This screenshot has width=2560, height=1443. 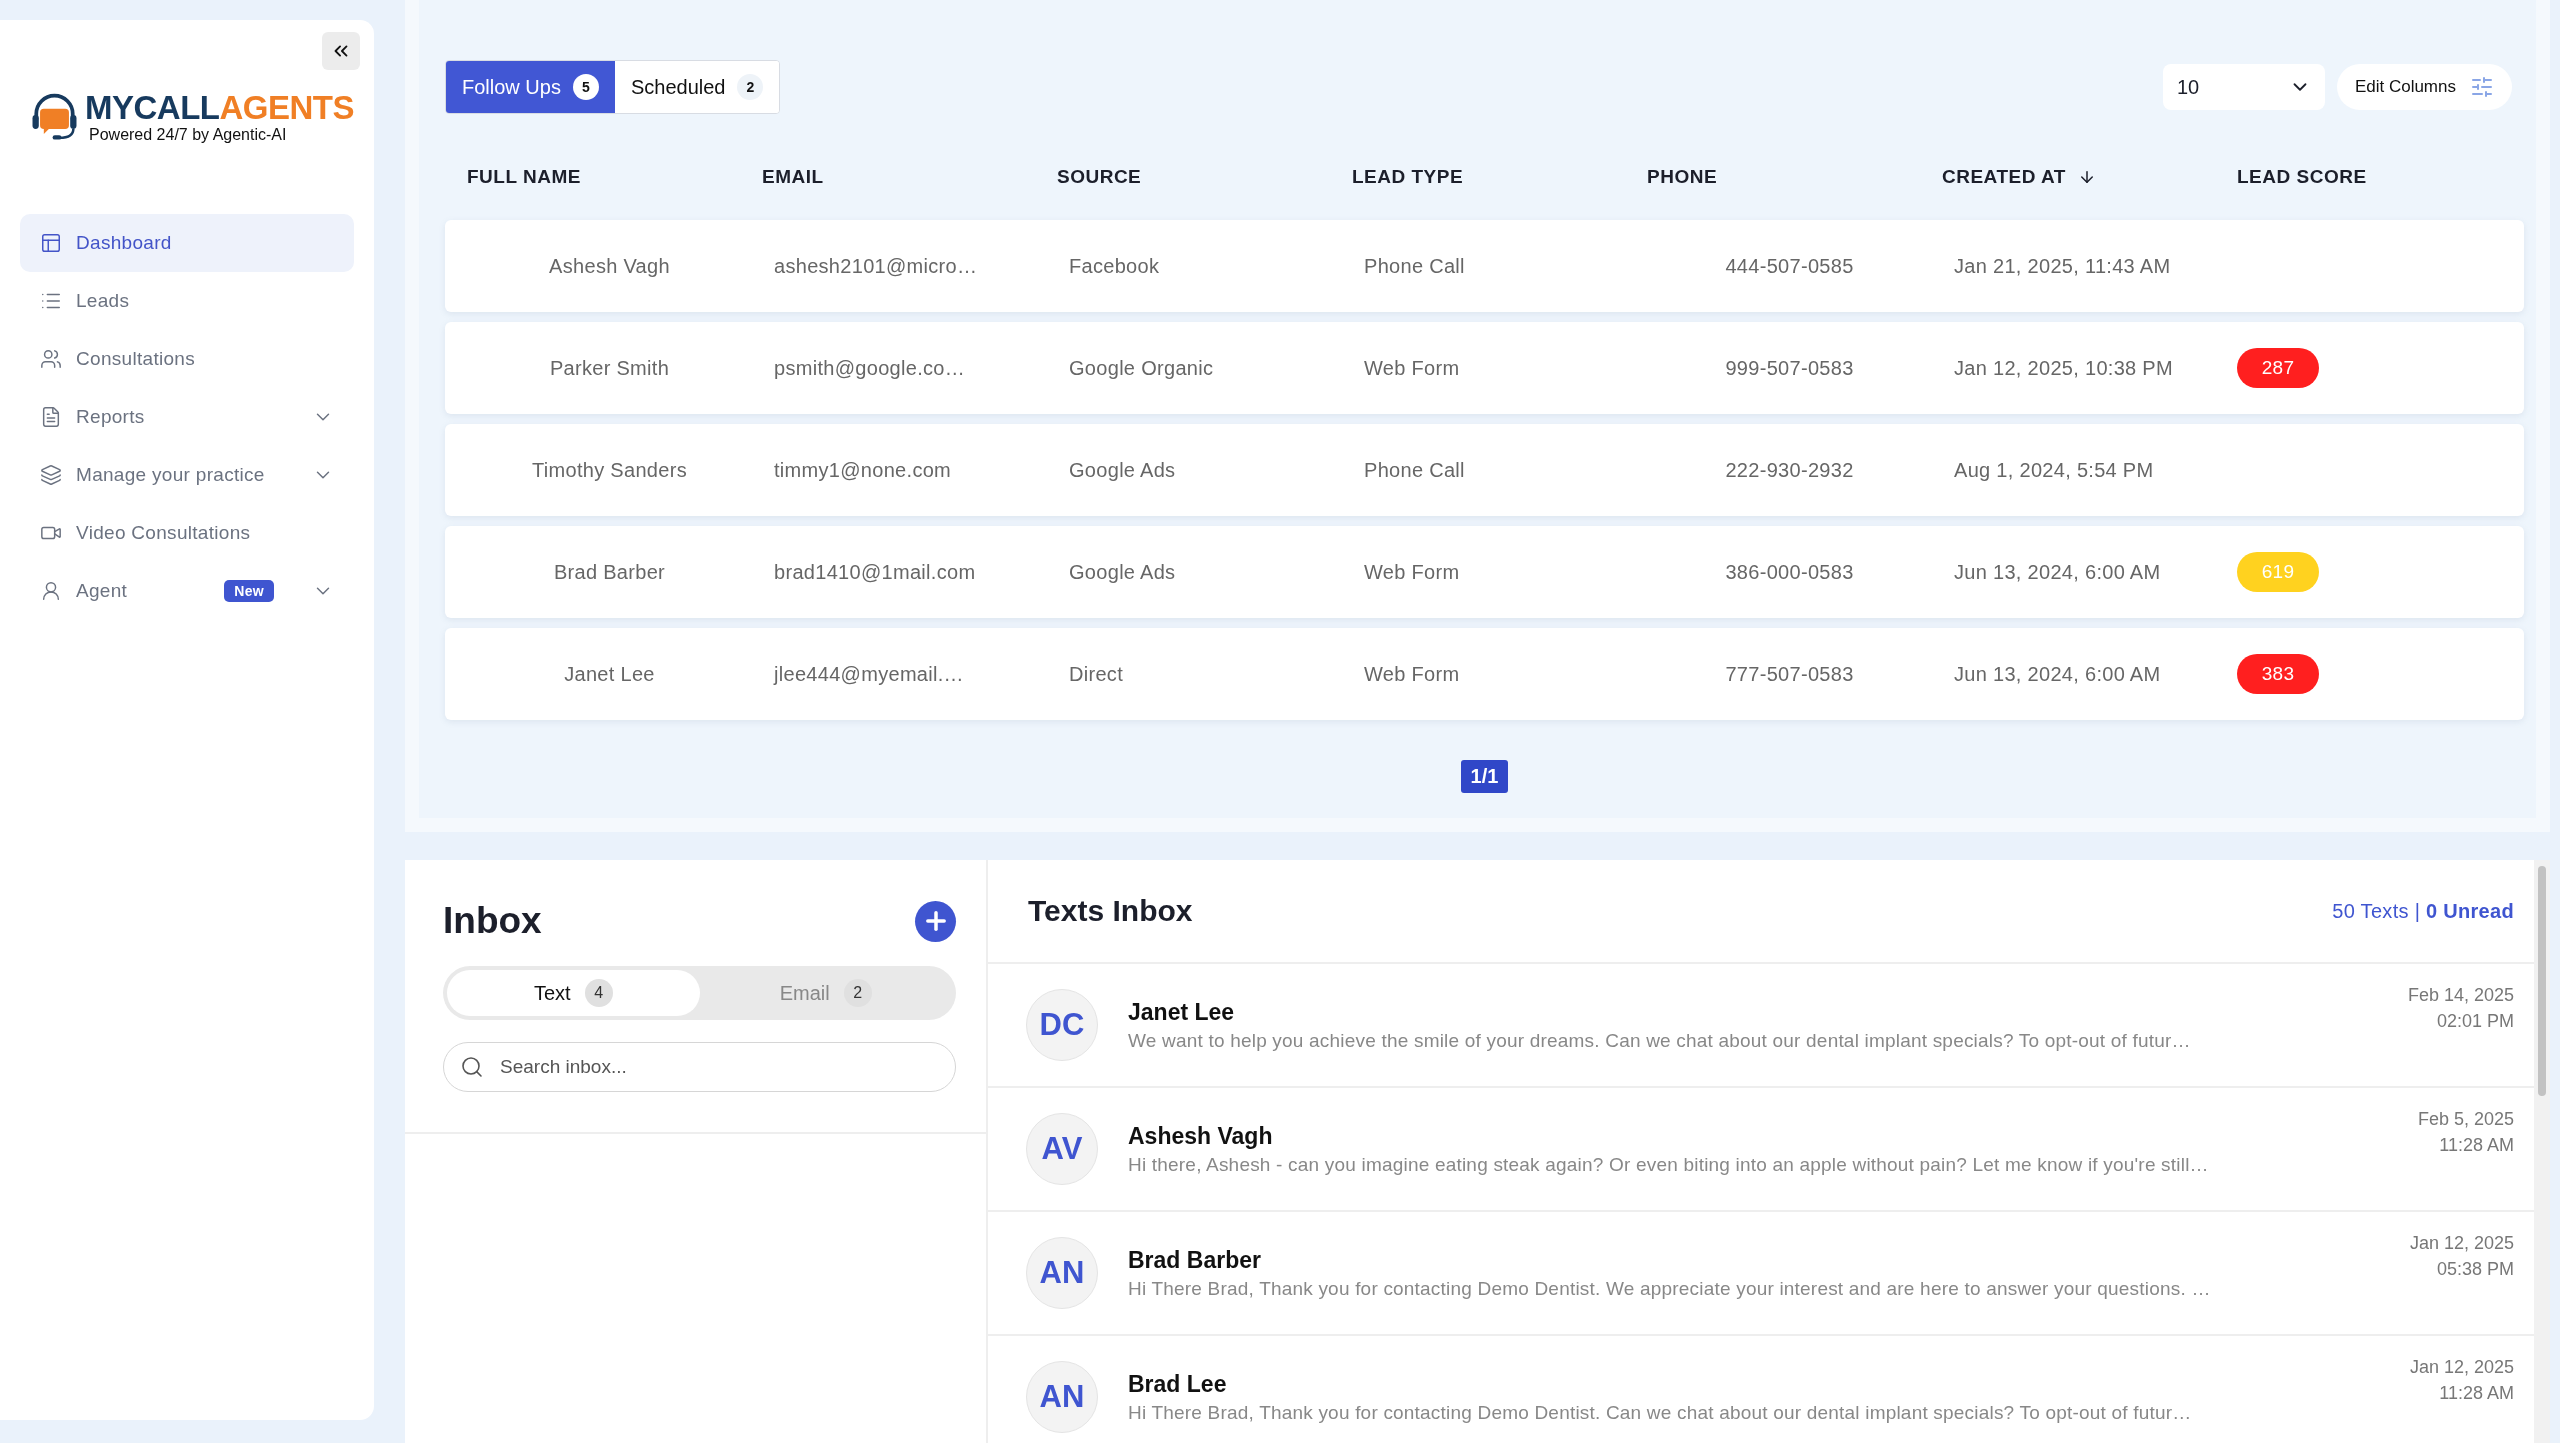 I want to click on lead-row: Janet Lee jlee444@myemail.… Direct Web Form 777-507-0583 Jun 13, 2024, 6:00 AM 383, so click(x=1484, y=674).